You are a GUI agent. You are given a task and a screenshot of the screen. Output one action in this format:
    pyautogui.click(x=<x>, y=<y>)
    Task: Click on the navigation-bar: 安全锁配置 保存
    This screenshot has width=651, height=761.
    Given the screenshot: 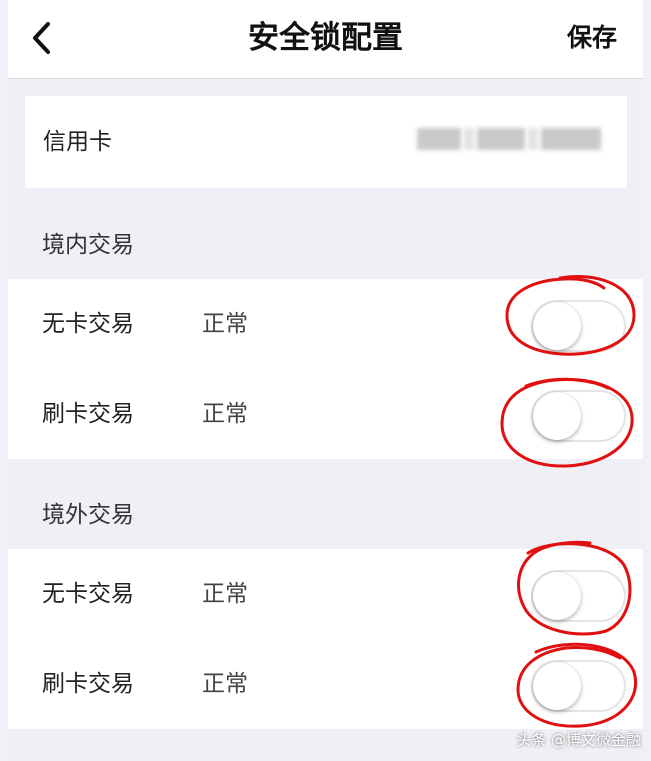 What is the action you would take?
    pyautogui.click(x=325, y=39)
    